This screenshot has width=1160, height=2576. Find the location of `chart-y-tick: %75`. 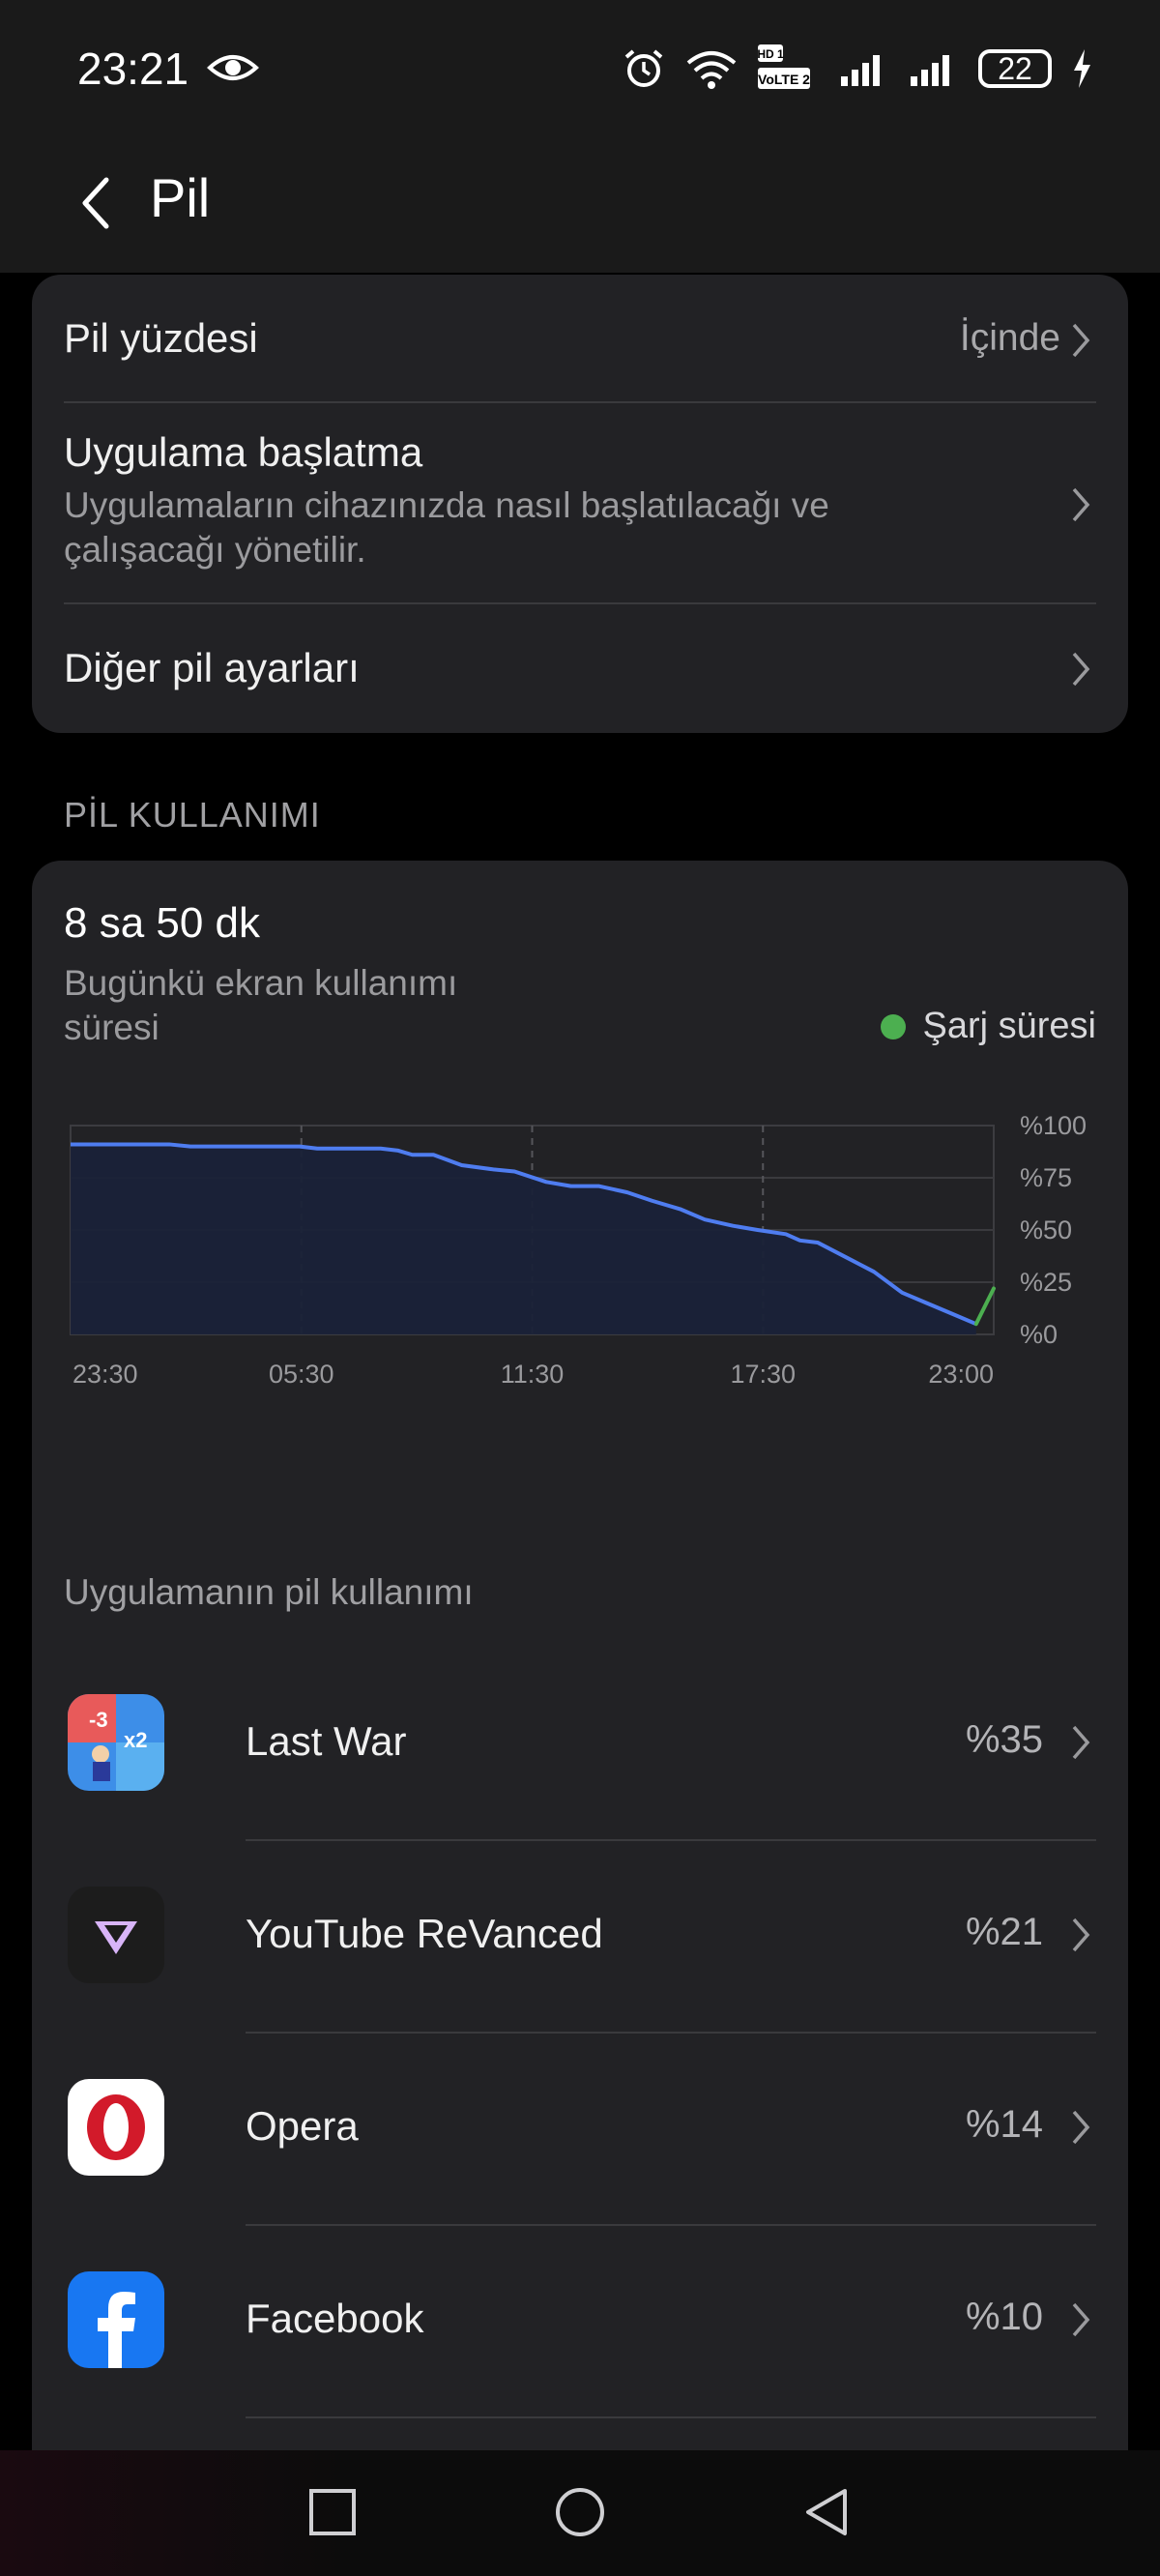

chart-y-tick: %75 is located at coordinates (1046, 1177).